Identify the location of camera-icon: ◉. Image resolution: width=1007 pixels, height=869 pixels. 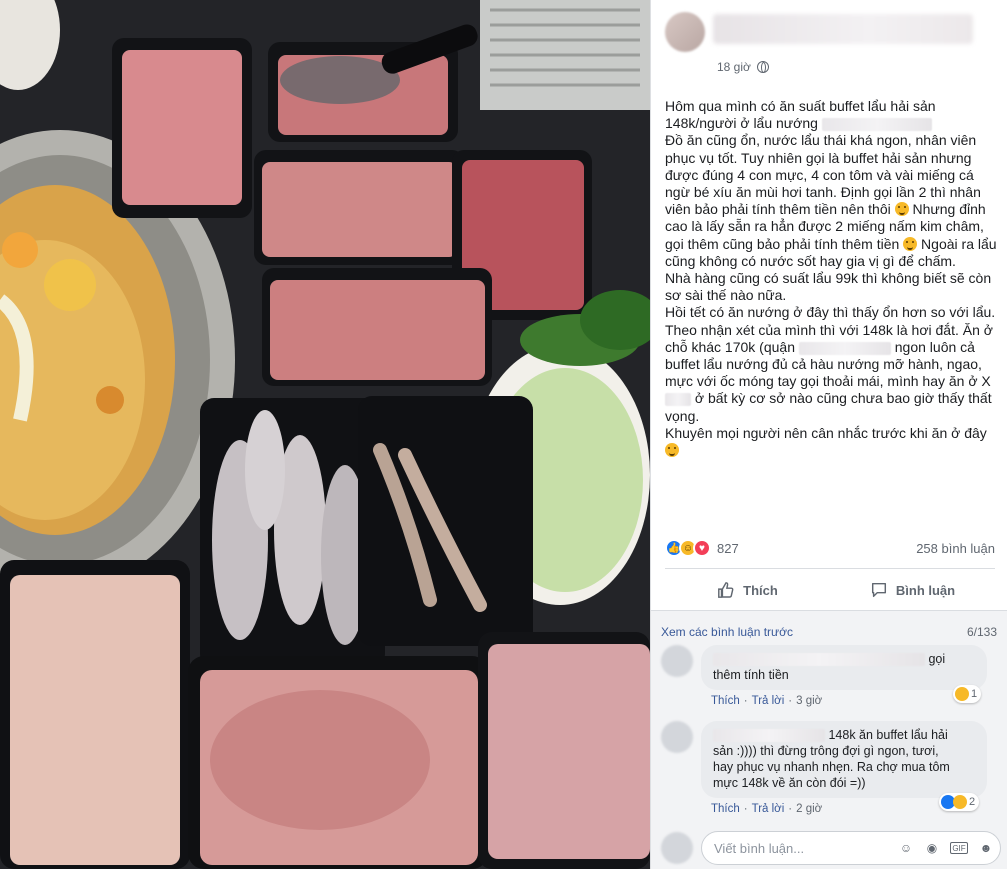
(932, 848).